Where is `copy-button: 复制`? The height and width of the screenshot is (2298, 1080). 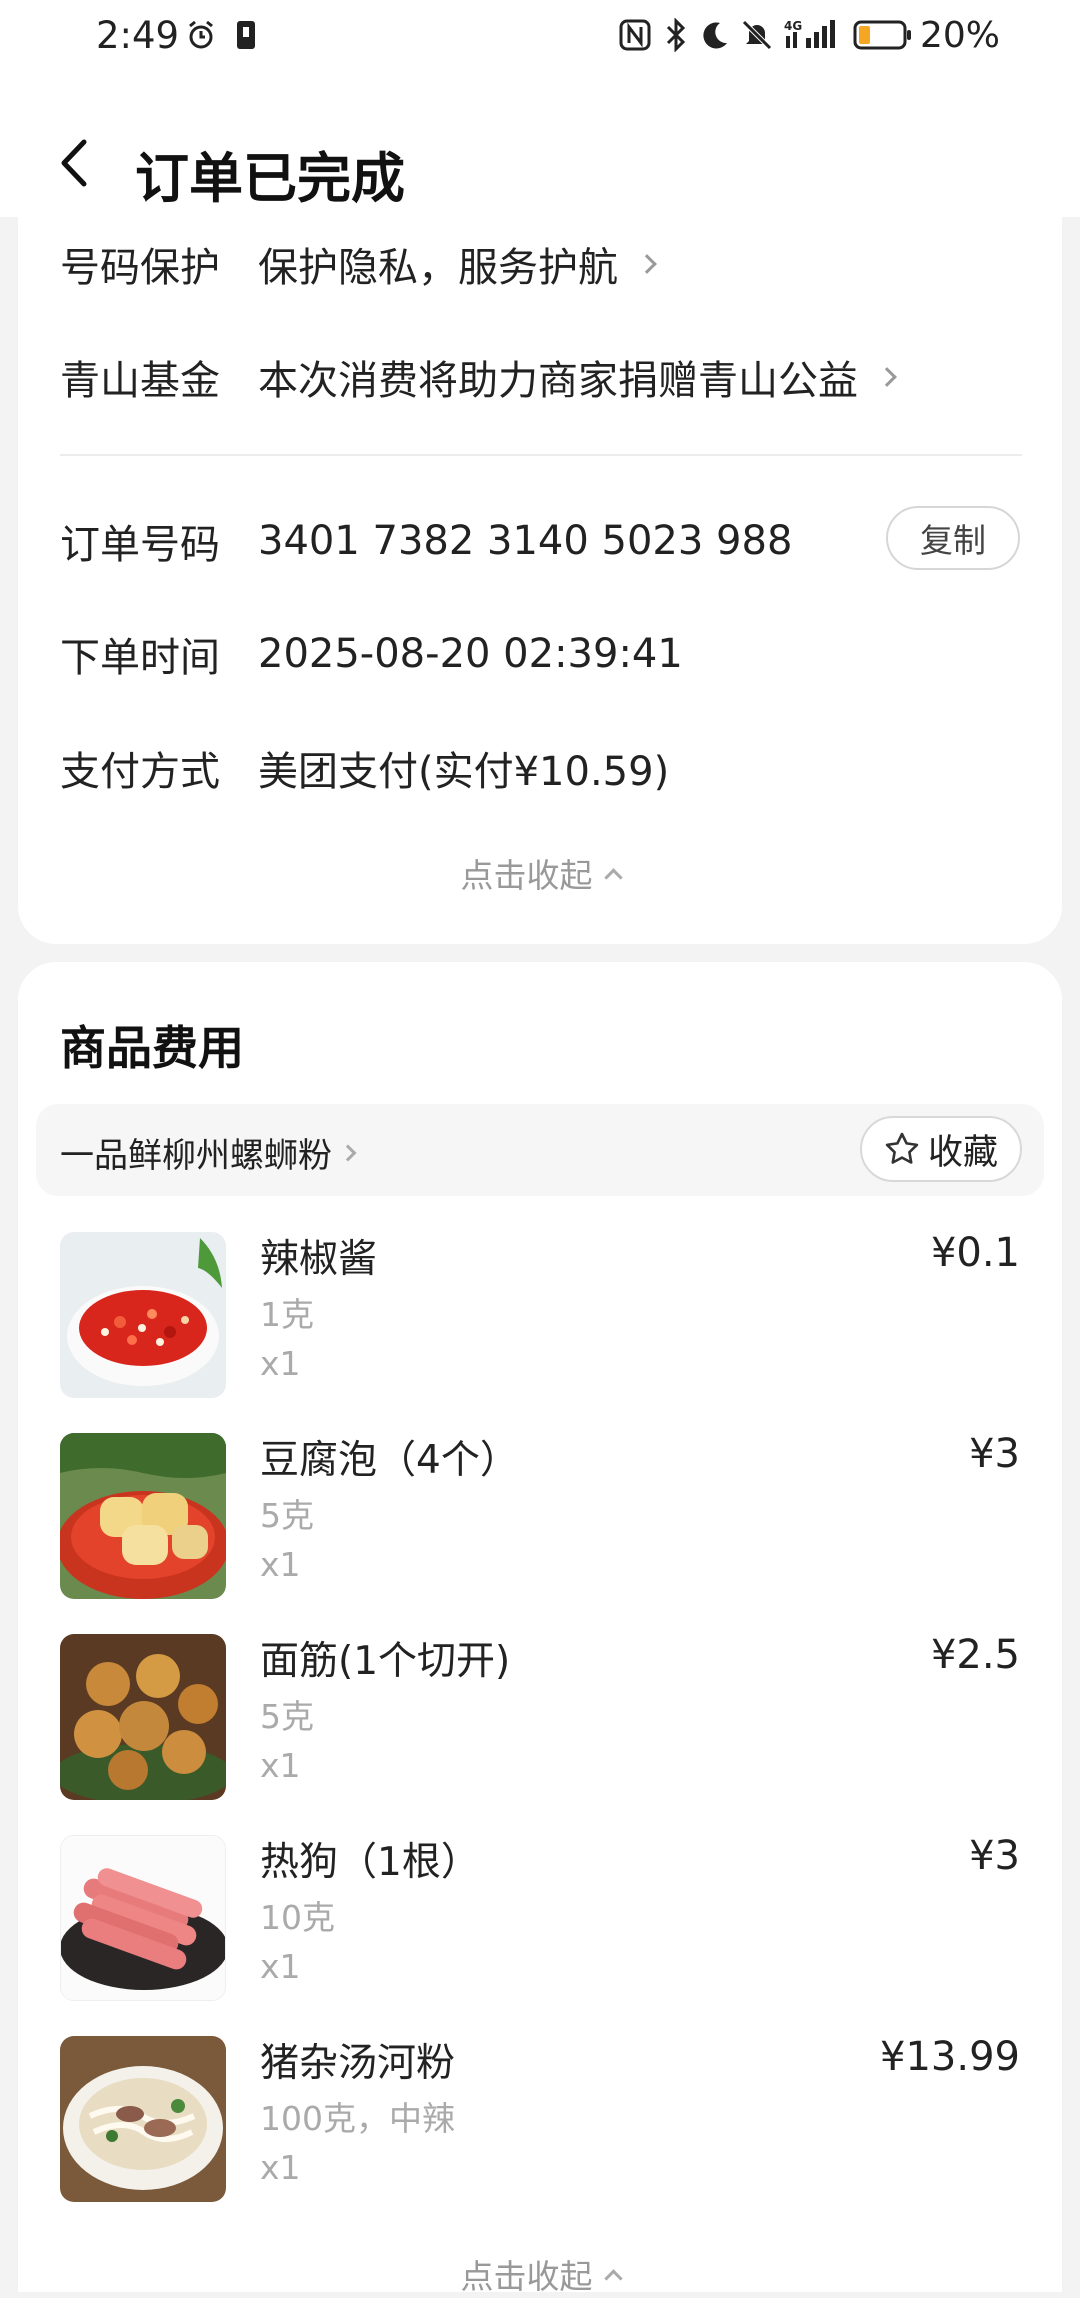
copy-button: 复制 is located at coordinates (953, 538).